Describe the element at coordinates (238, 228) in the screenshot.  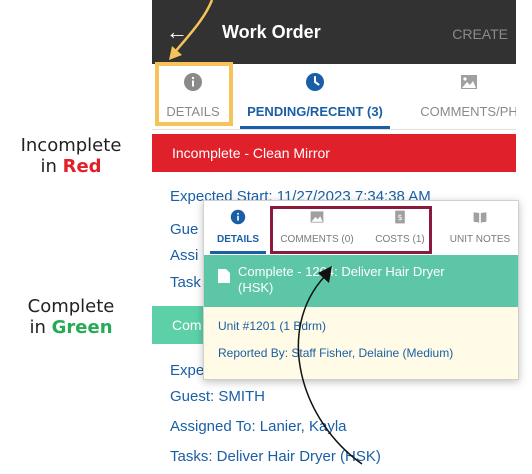
I see `popup-tab-details: DETAILS` at that location.